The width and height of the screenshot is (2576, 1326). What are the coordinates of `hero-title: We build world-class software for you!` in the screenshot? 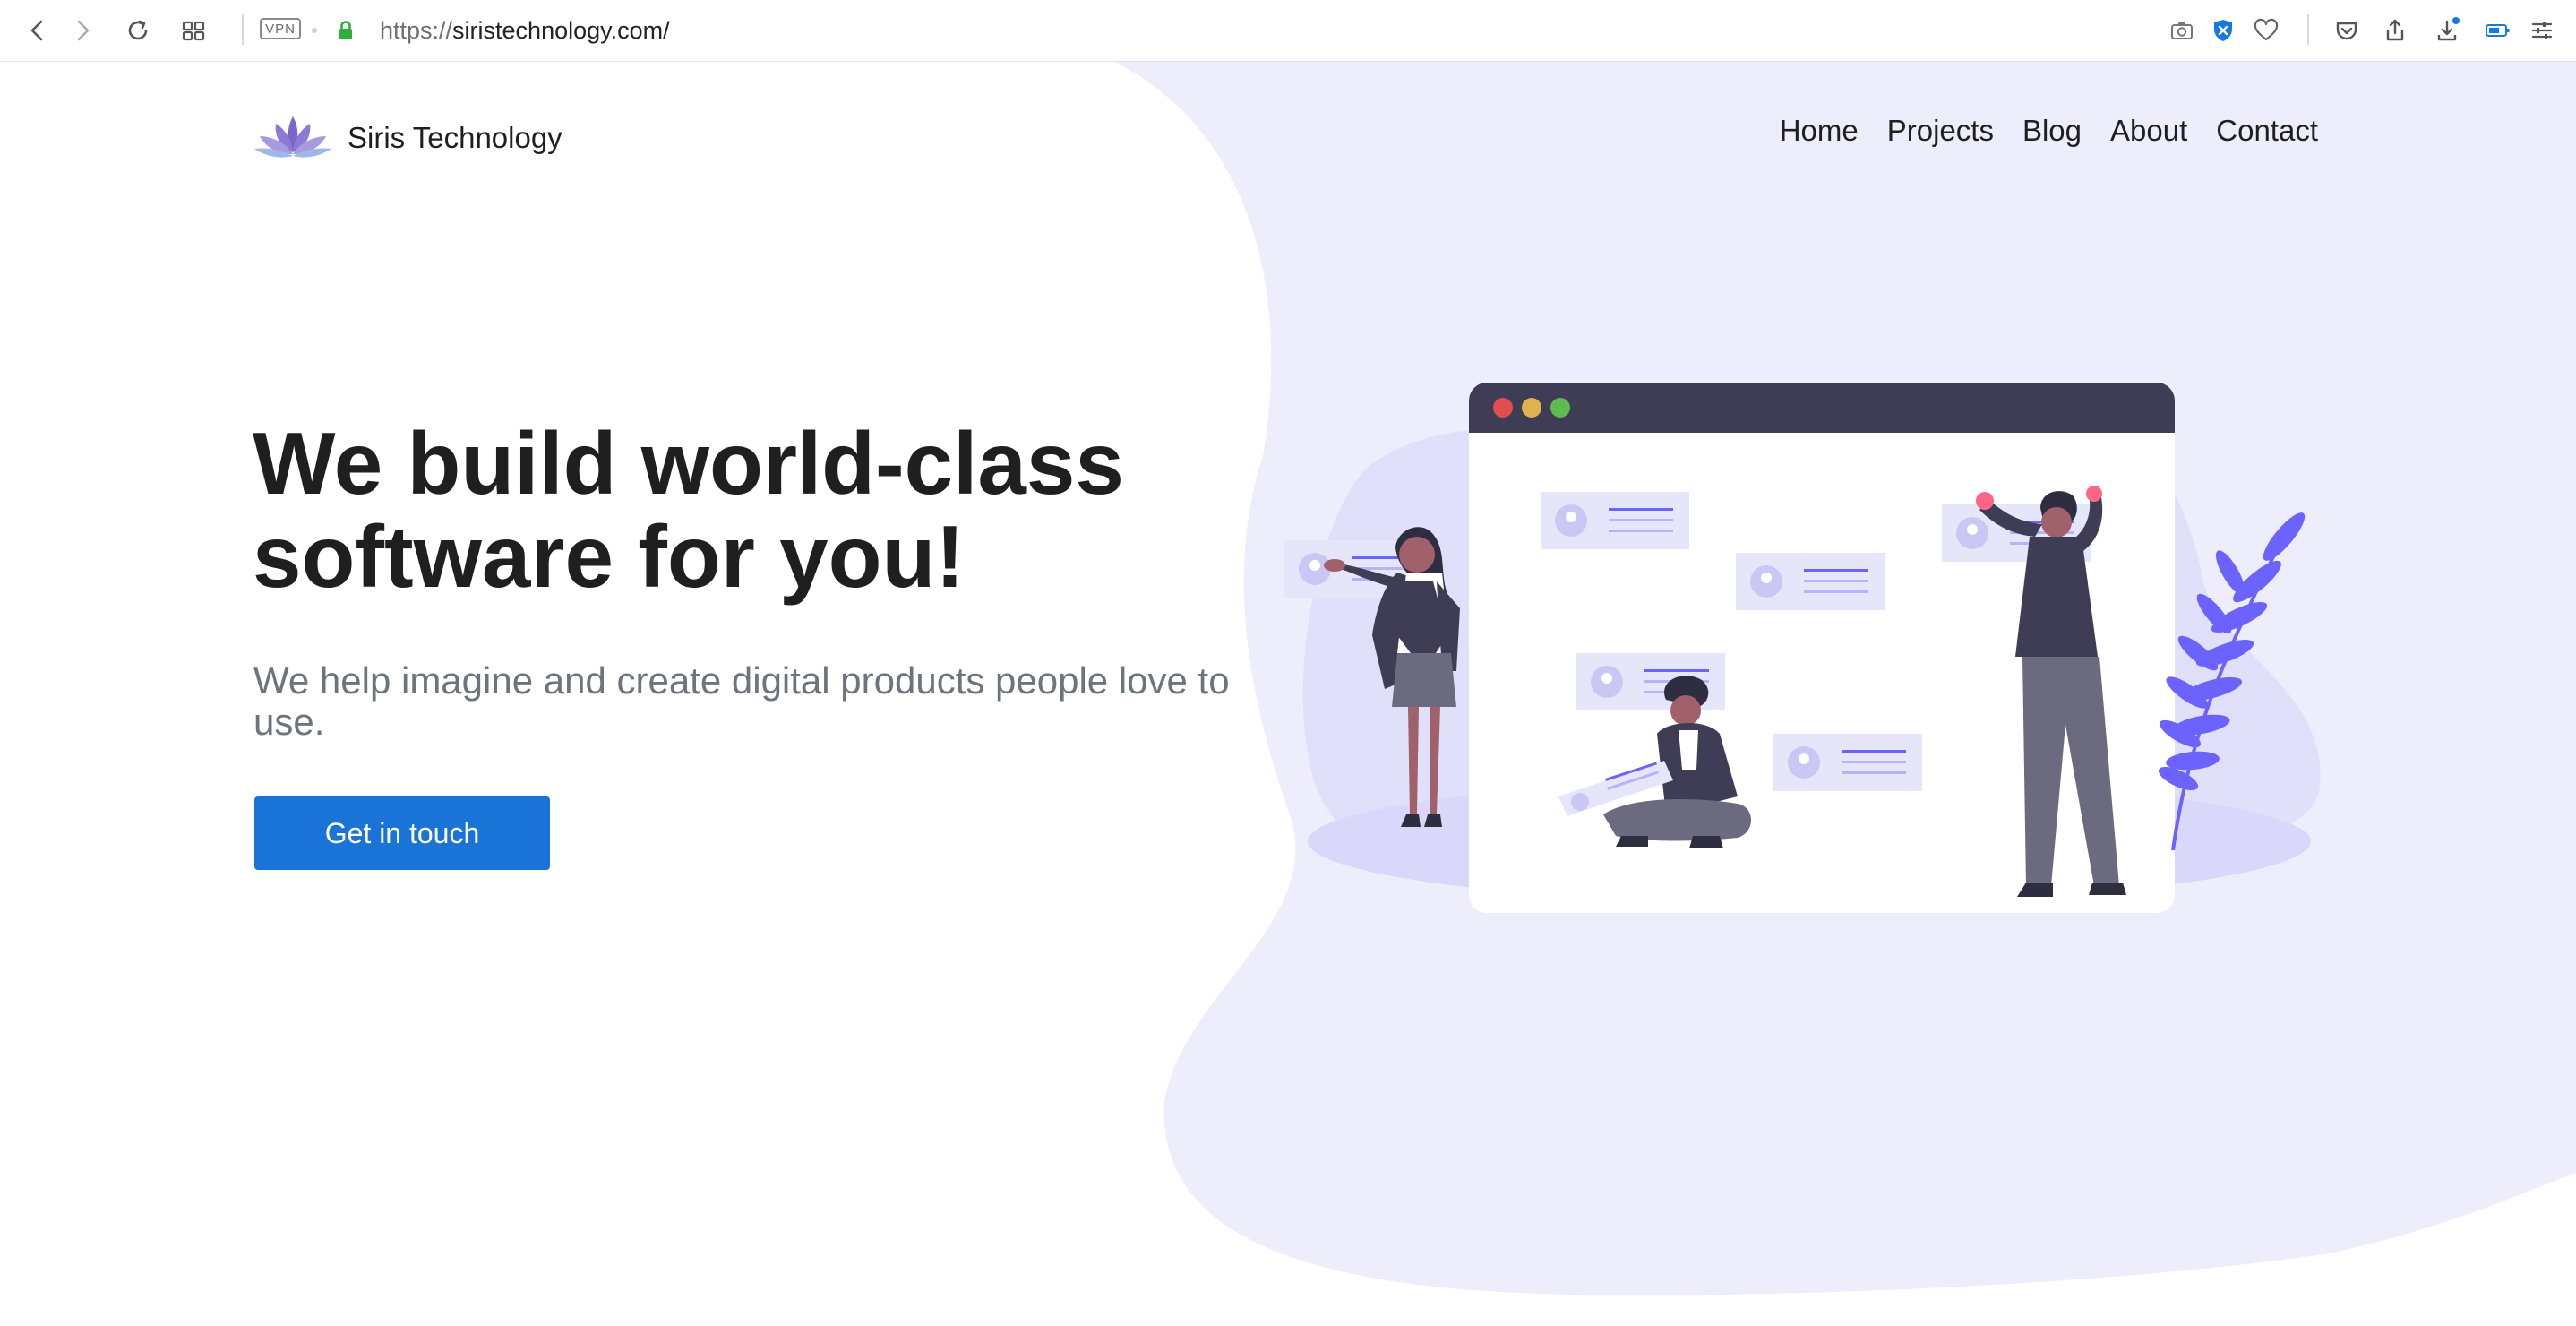 It's located at (745, 510).